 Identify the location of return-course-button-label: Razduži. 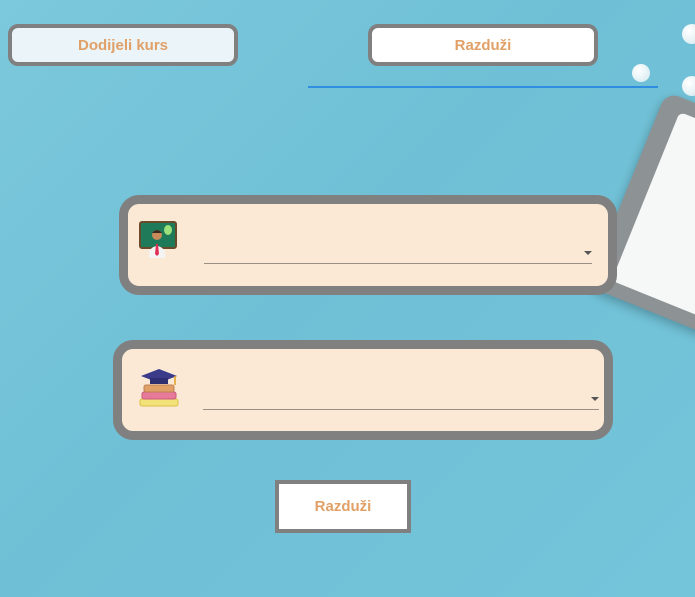
(343, 506).